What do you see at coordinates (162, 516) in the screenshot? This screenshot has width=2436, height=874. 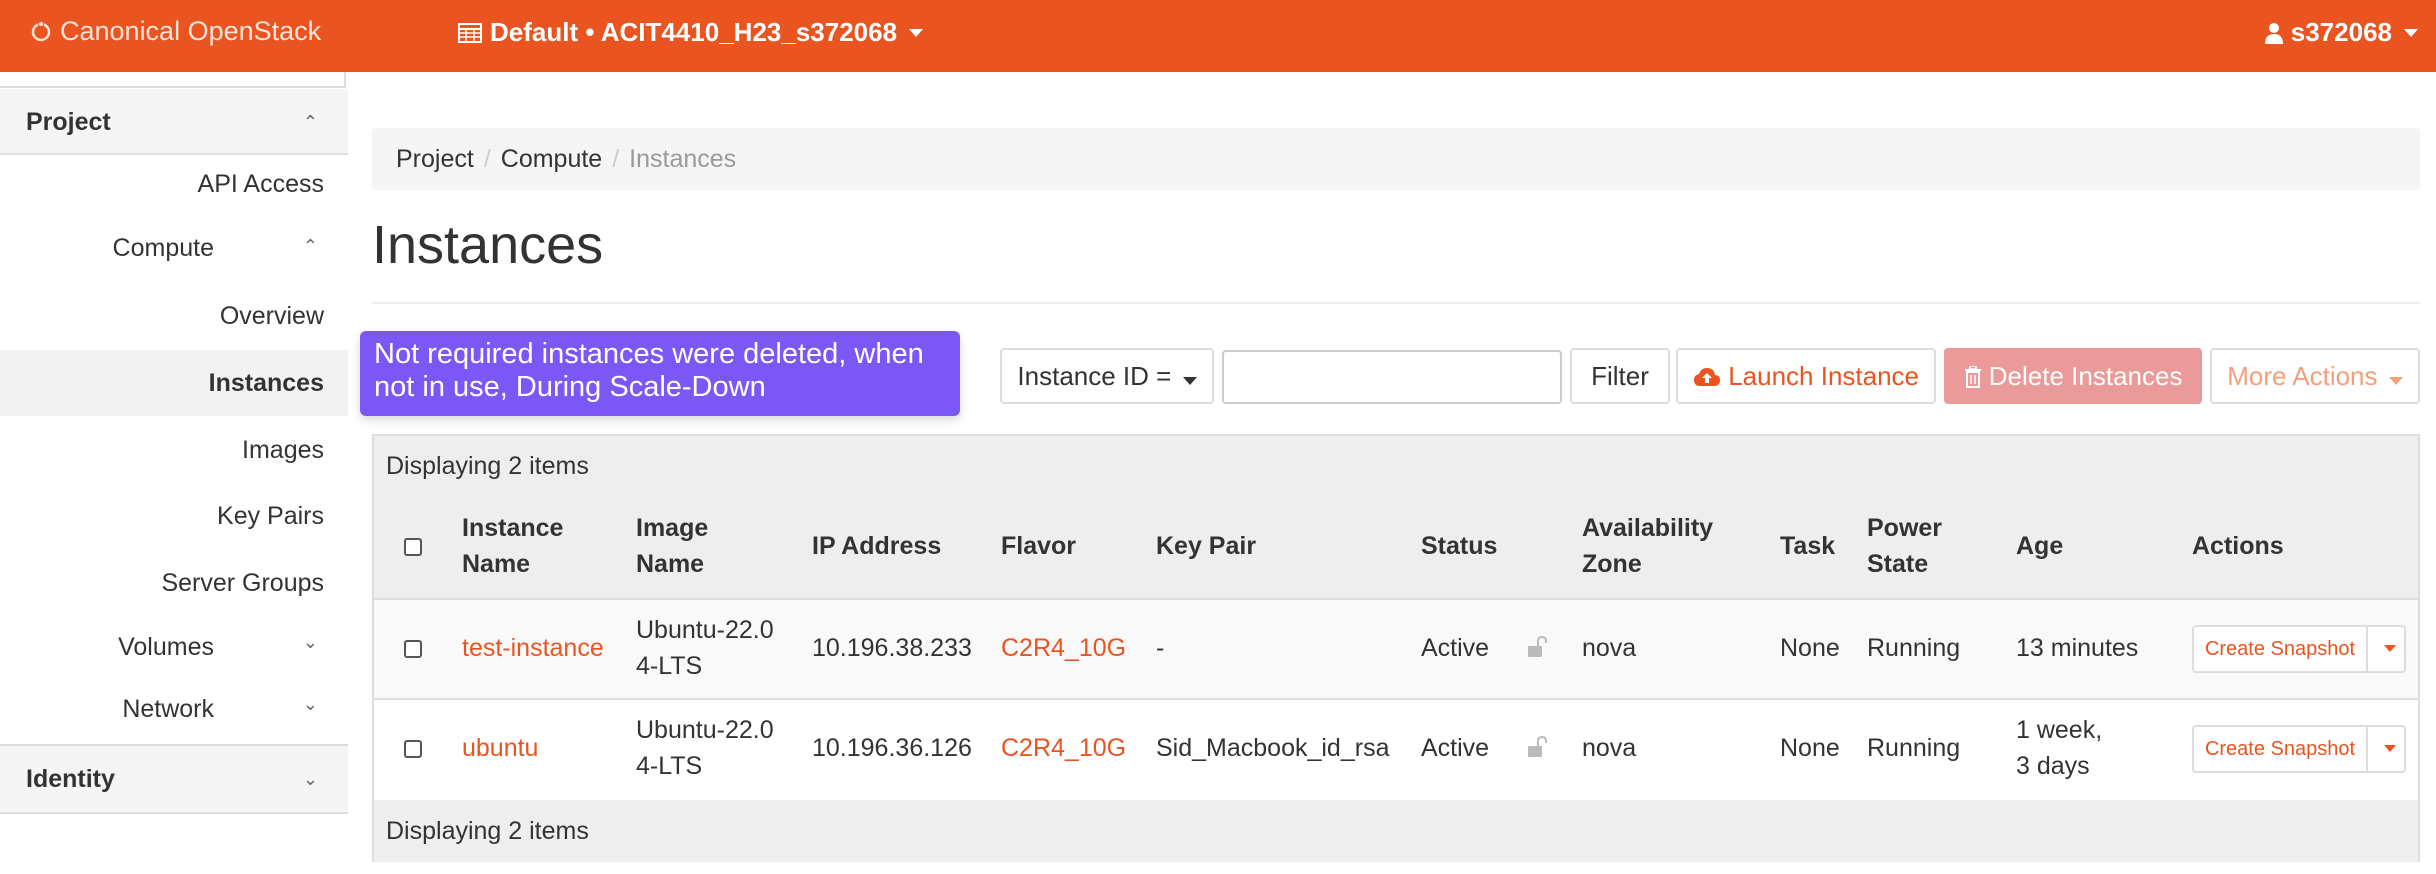 I see `sidebar-item-key-pairs: Key Pairs` at bounding box center [162, 516].